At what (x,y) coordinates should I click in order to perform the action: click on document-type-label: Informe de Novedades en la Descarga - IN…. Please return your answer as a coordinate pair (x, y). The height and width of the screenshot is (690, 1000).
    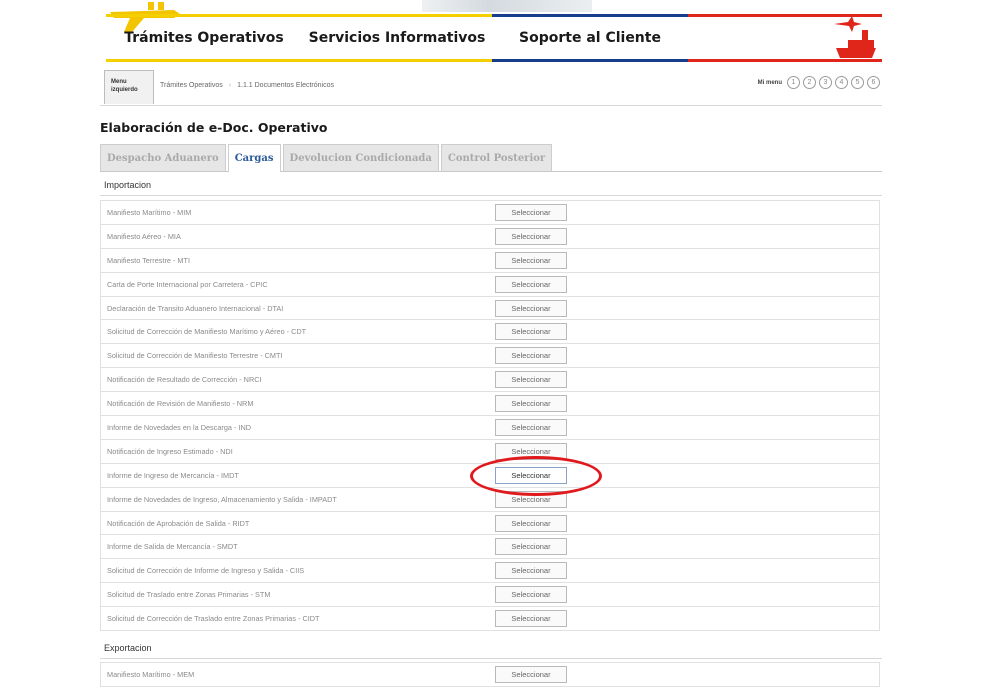
    Looking at the image, I should click on (179, 428).